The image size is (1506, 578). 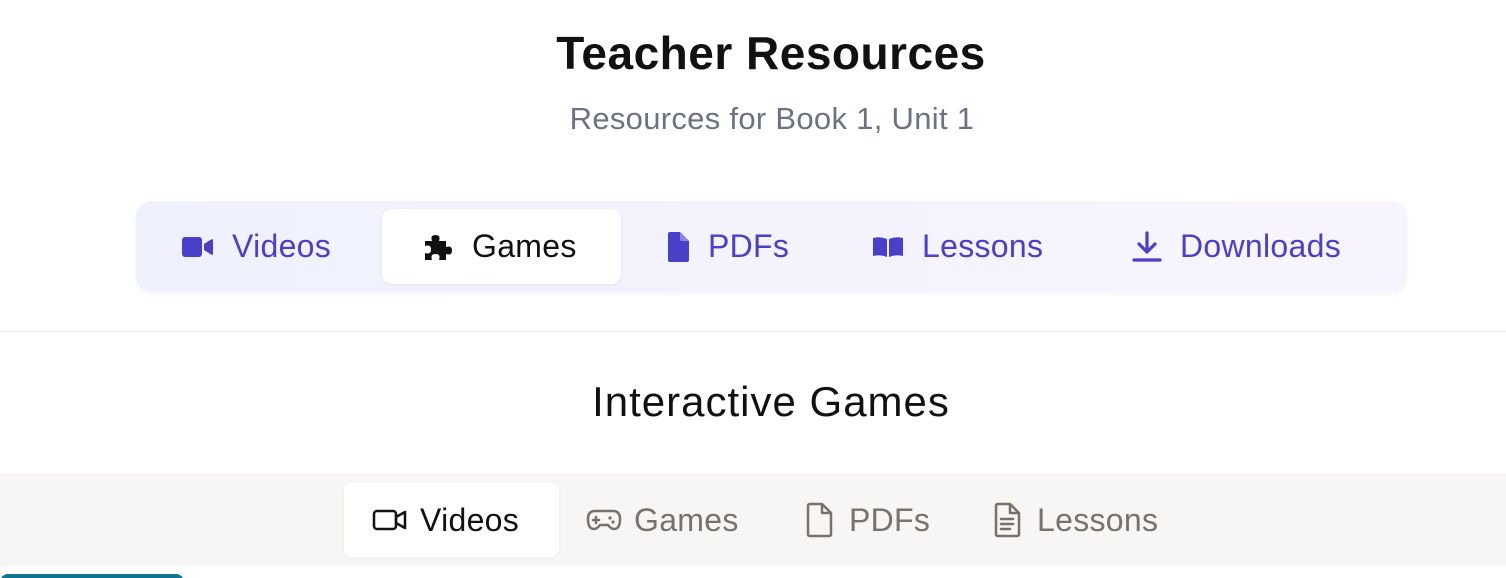 I want to click on tab-pdfs-label: PDFs, so click(x=749, y=246).